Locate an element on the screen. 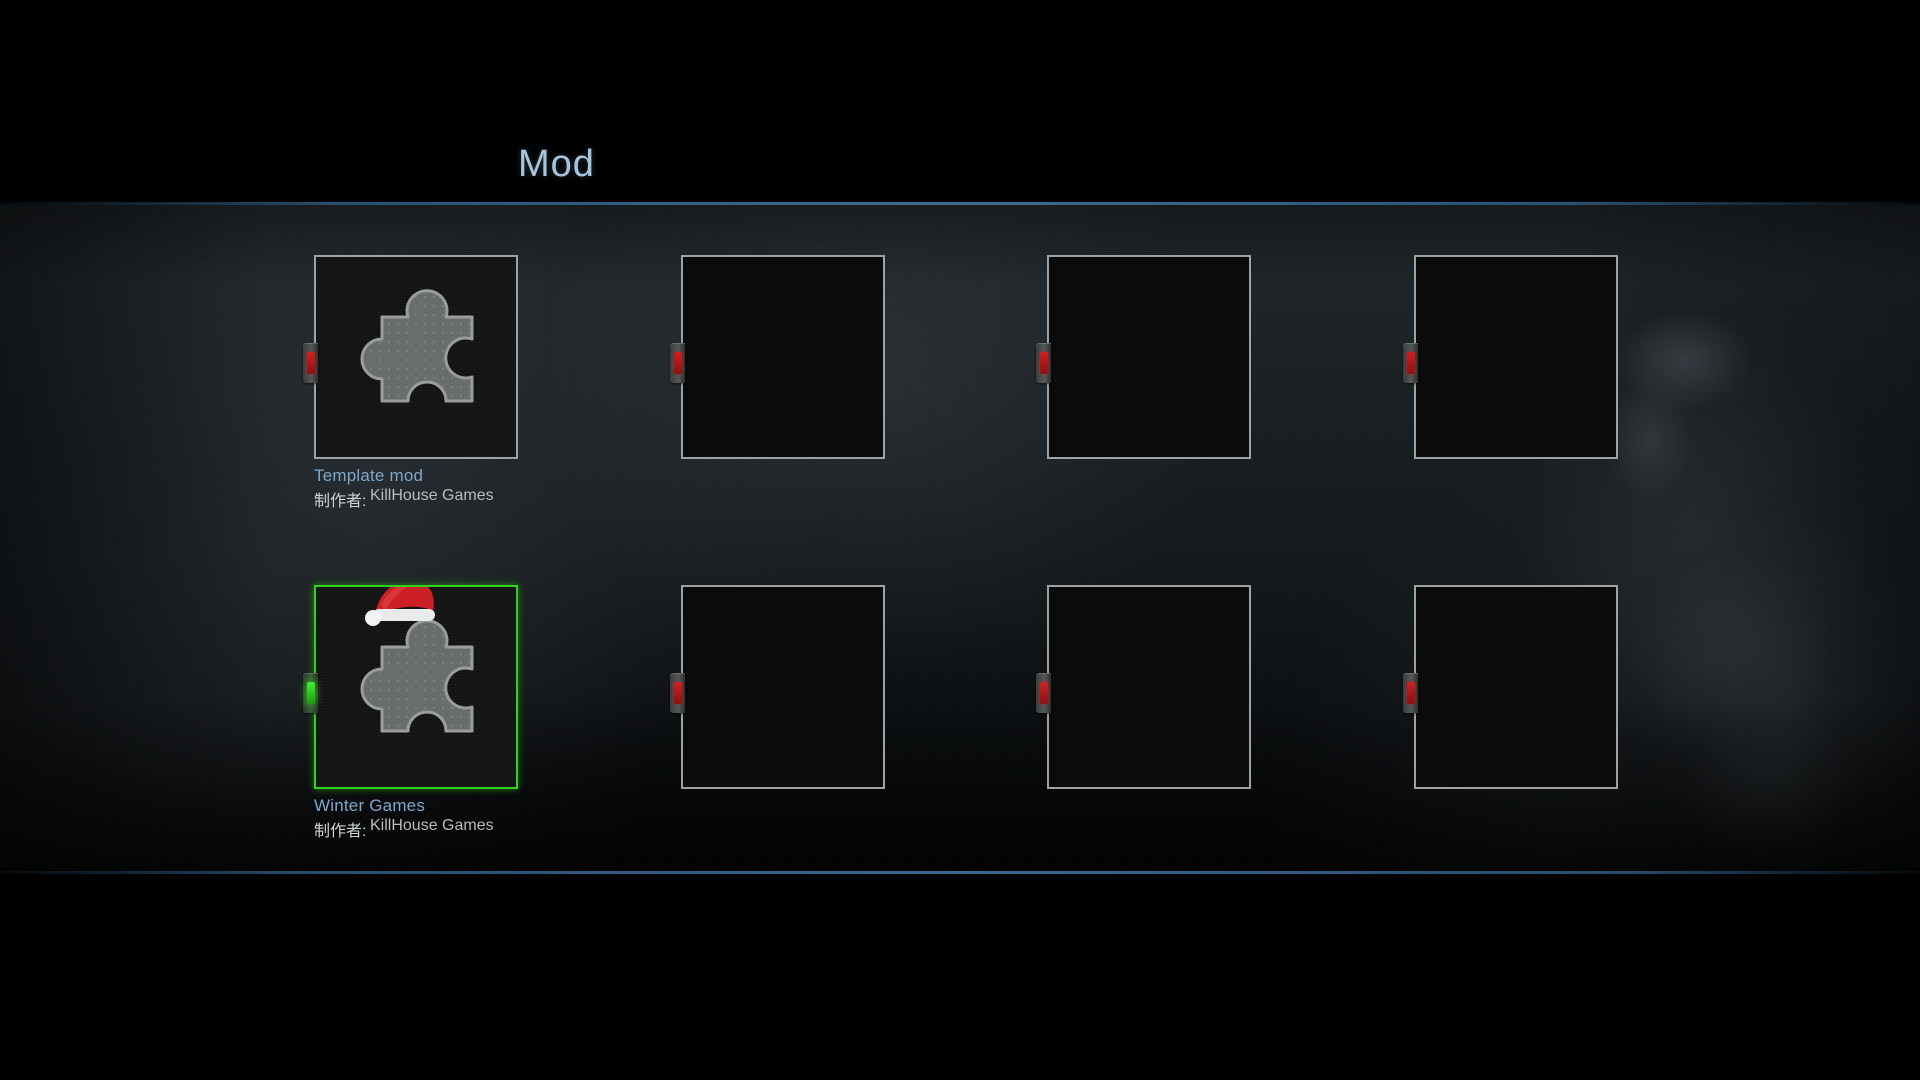 The width and height of the screenshot is (1920, 1080). mod-enable-toggle-on is located at coordinates (310, 693).